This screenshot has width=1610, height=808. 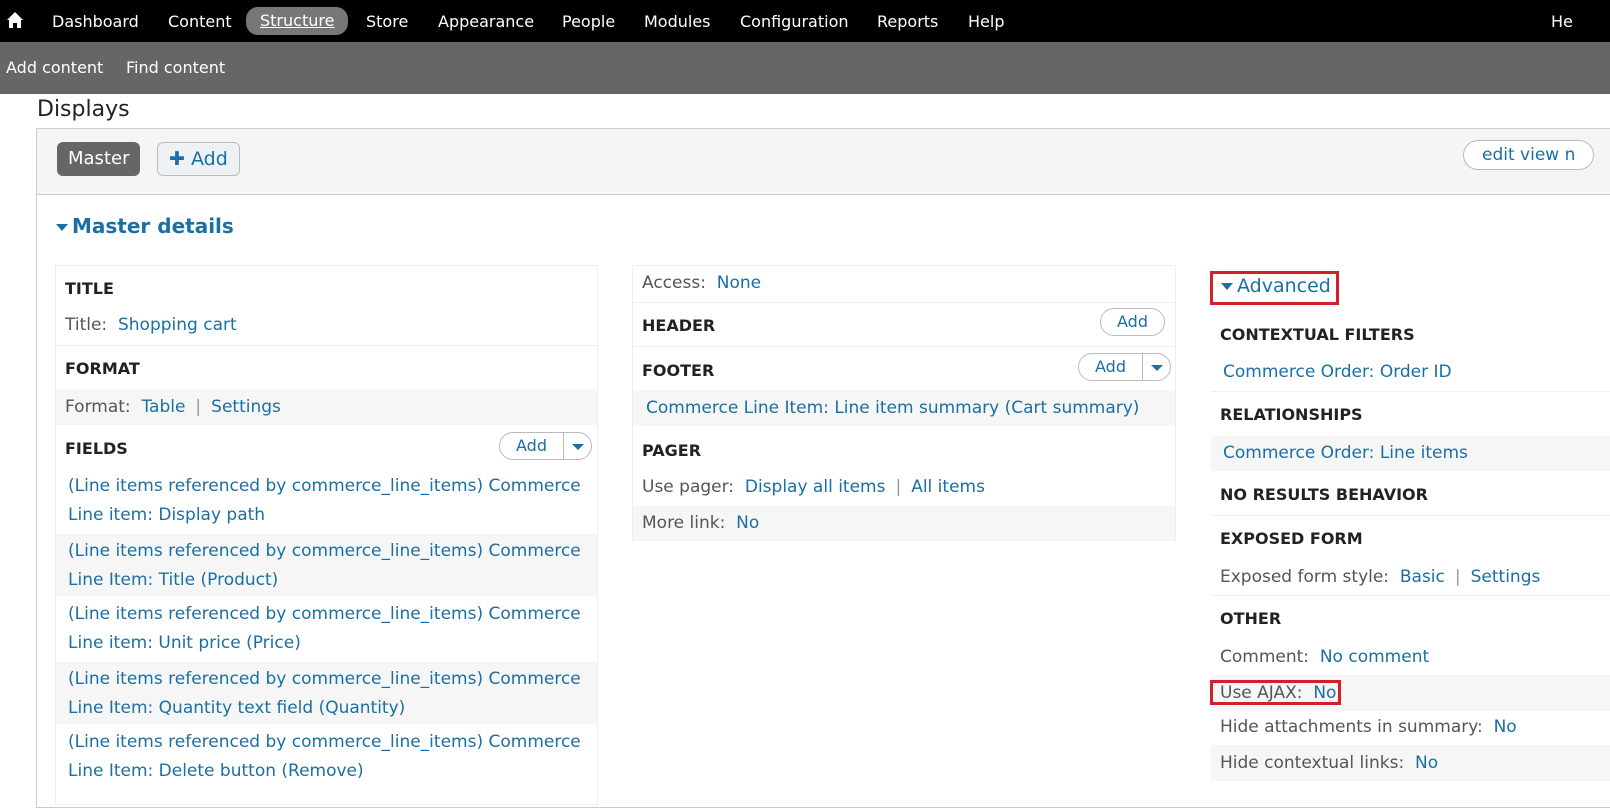 What do you see at coordinates (815, 487) in the screenshot?
I see `pager-value-link: Display all items` at bounding box center [815, 487].